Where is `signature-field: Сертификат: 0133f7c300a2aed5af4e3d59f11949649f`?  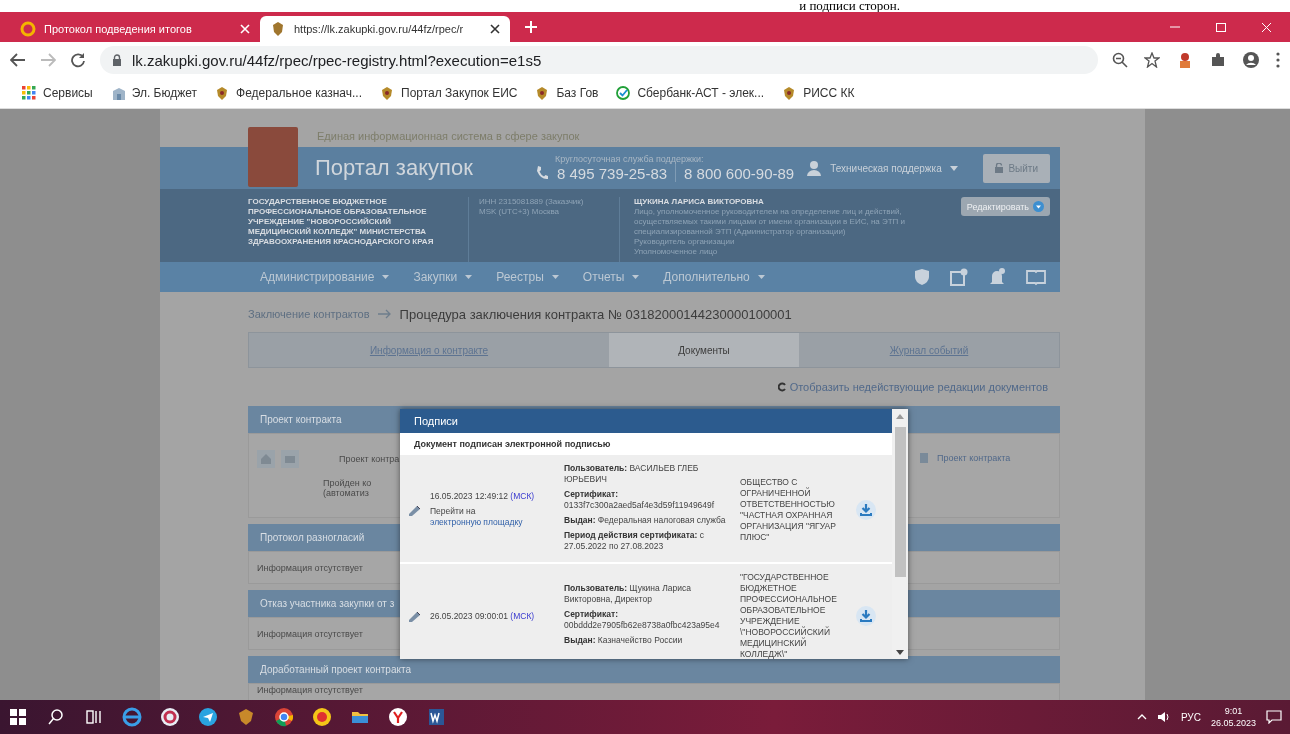 signature-field: Сертификат: 0133f7c300a2aed5af4e3d59f11949649f is located at coordinates (649, 500).